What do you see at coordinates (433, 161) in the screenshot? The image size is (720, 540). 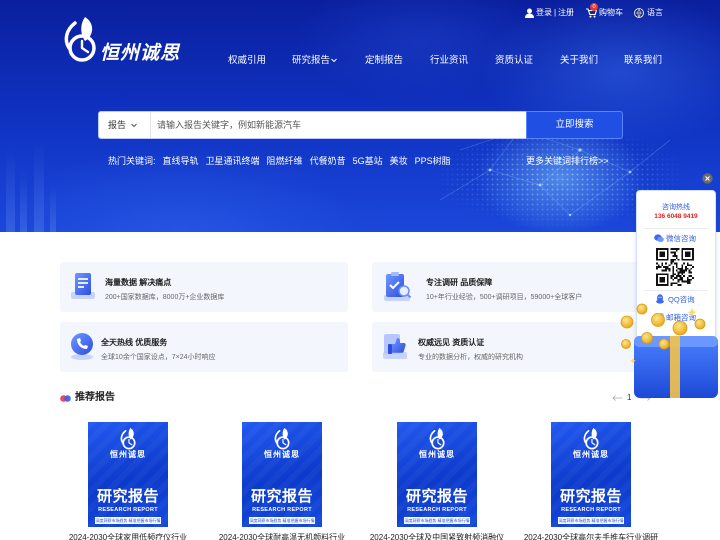 I see `hot-keyword: PPS树脂` at bounding box center [433, 161].